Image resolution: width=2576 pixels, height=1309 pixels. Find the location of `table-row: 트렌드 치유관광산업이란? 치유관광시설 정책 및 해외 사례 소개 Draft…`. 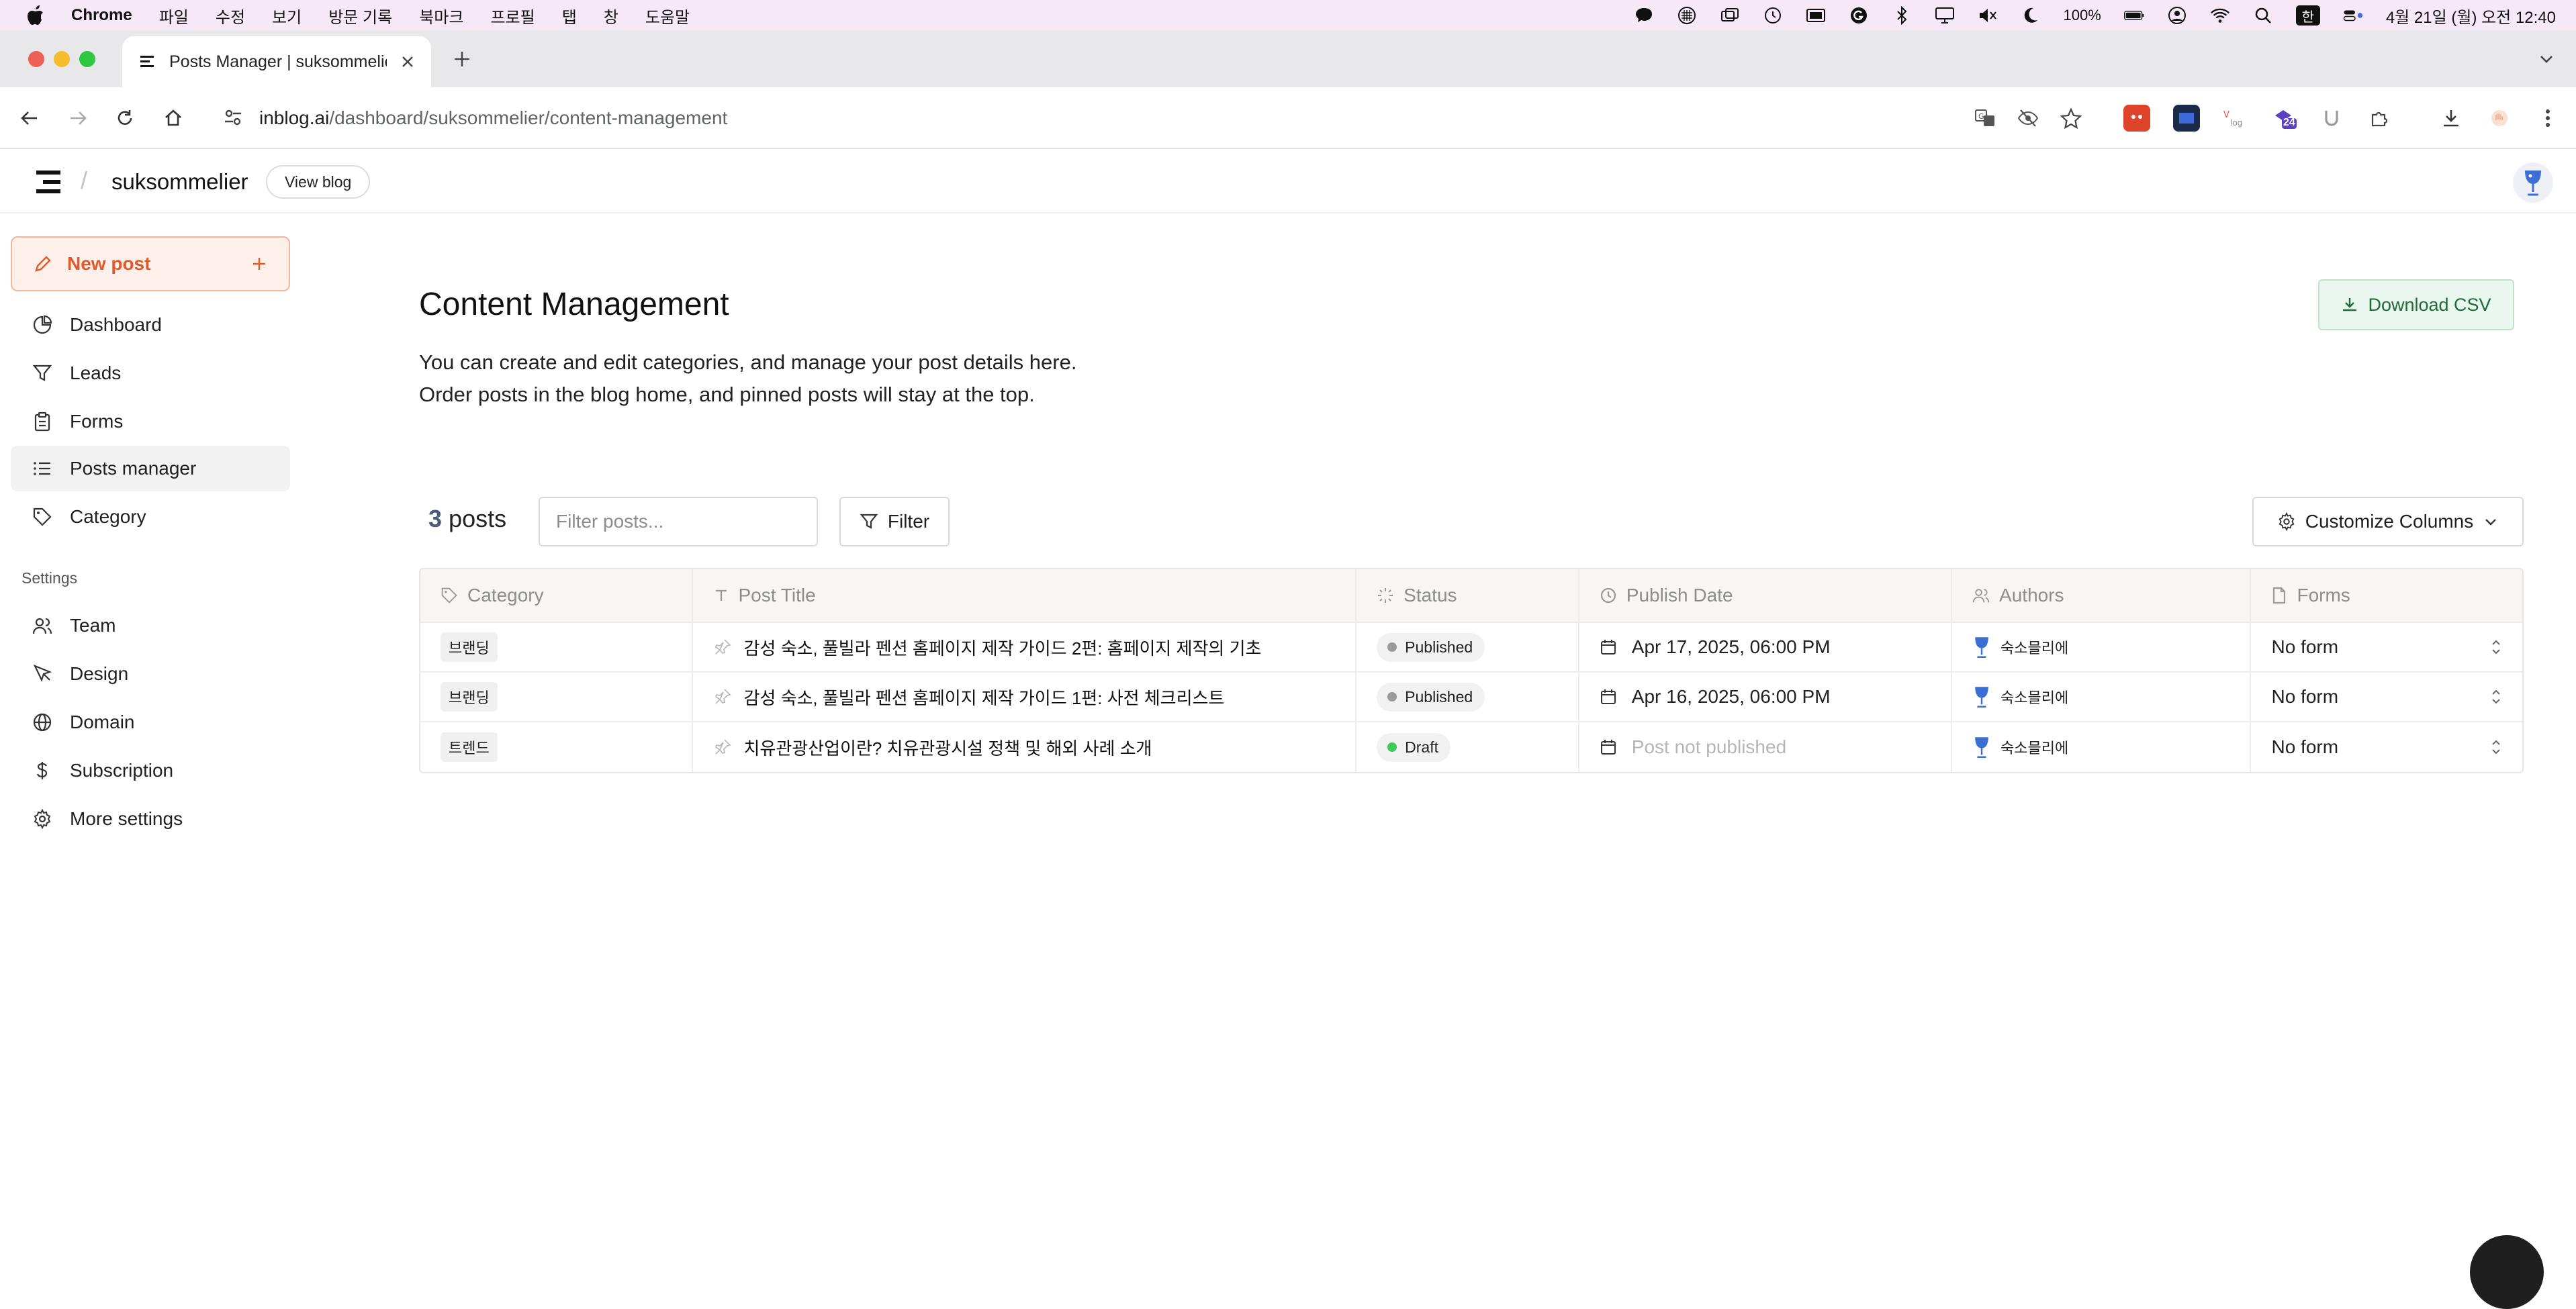

table-row: 트렌드 치유관광산업이란? 치유관광시설 정책 및 해외 사례 소개 Draft… is located at coordinates (1471, 747).